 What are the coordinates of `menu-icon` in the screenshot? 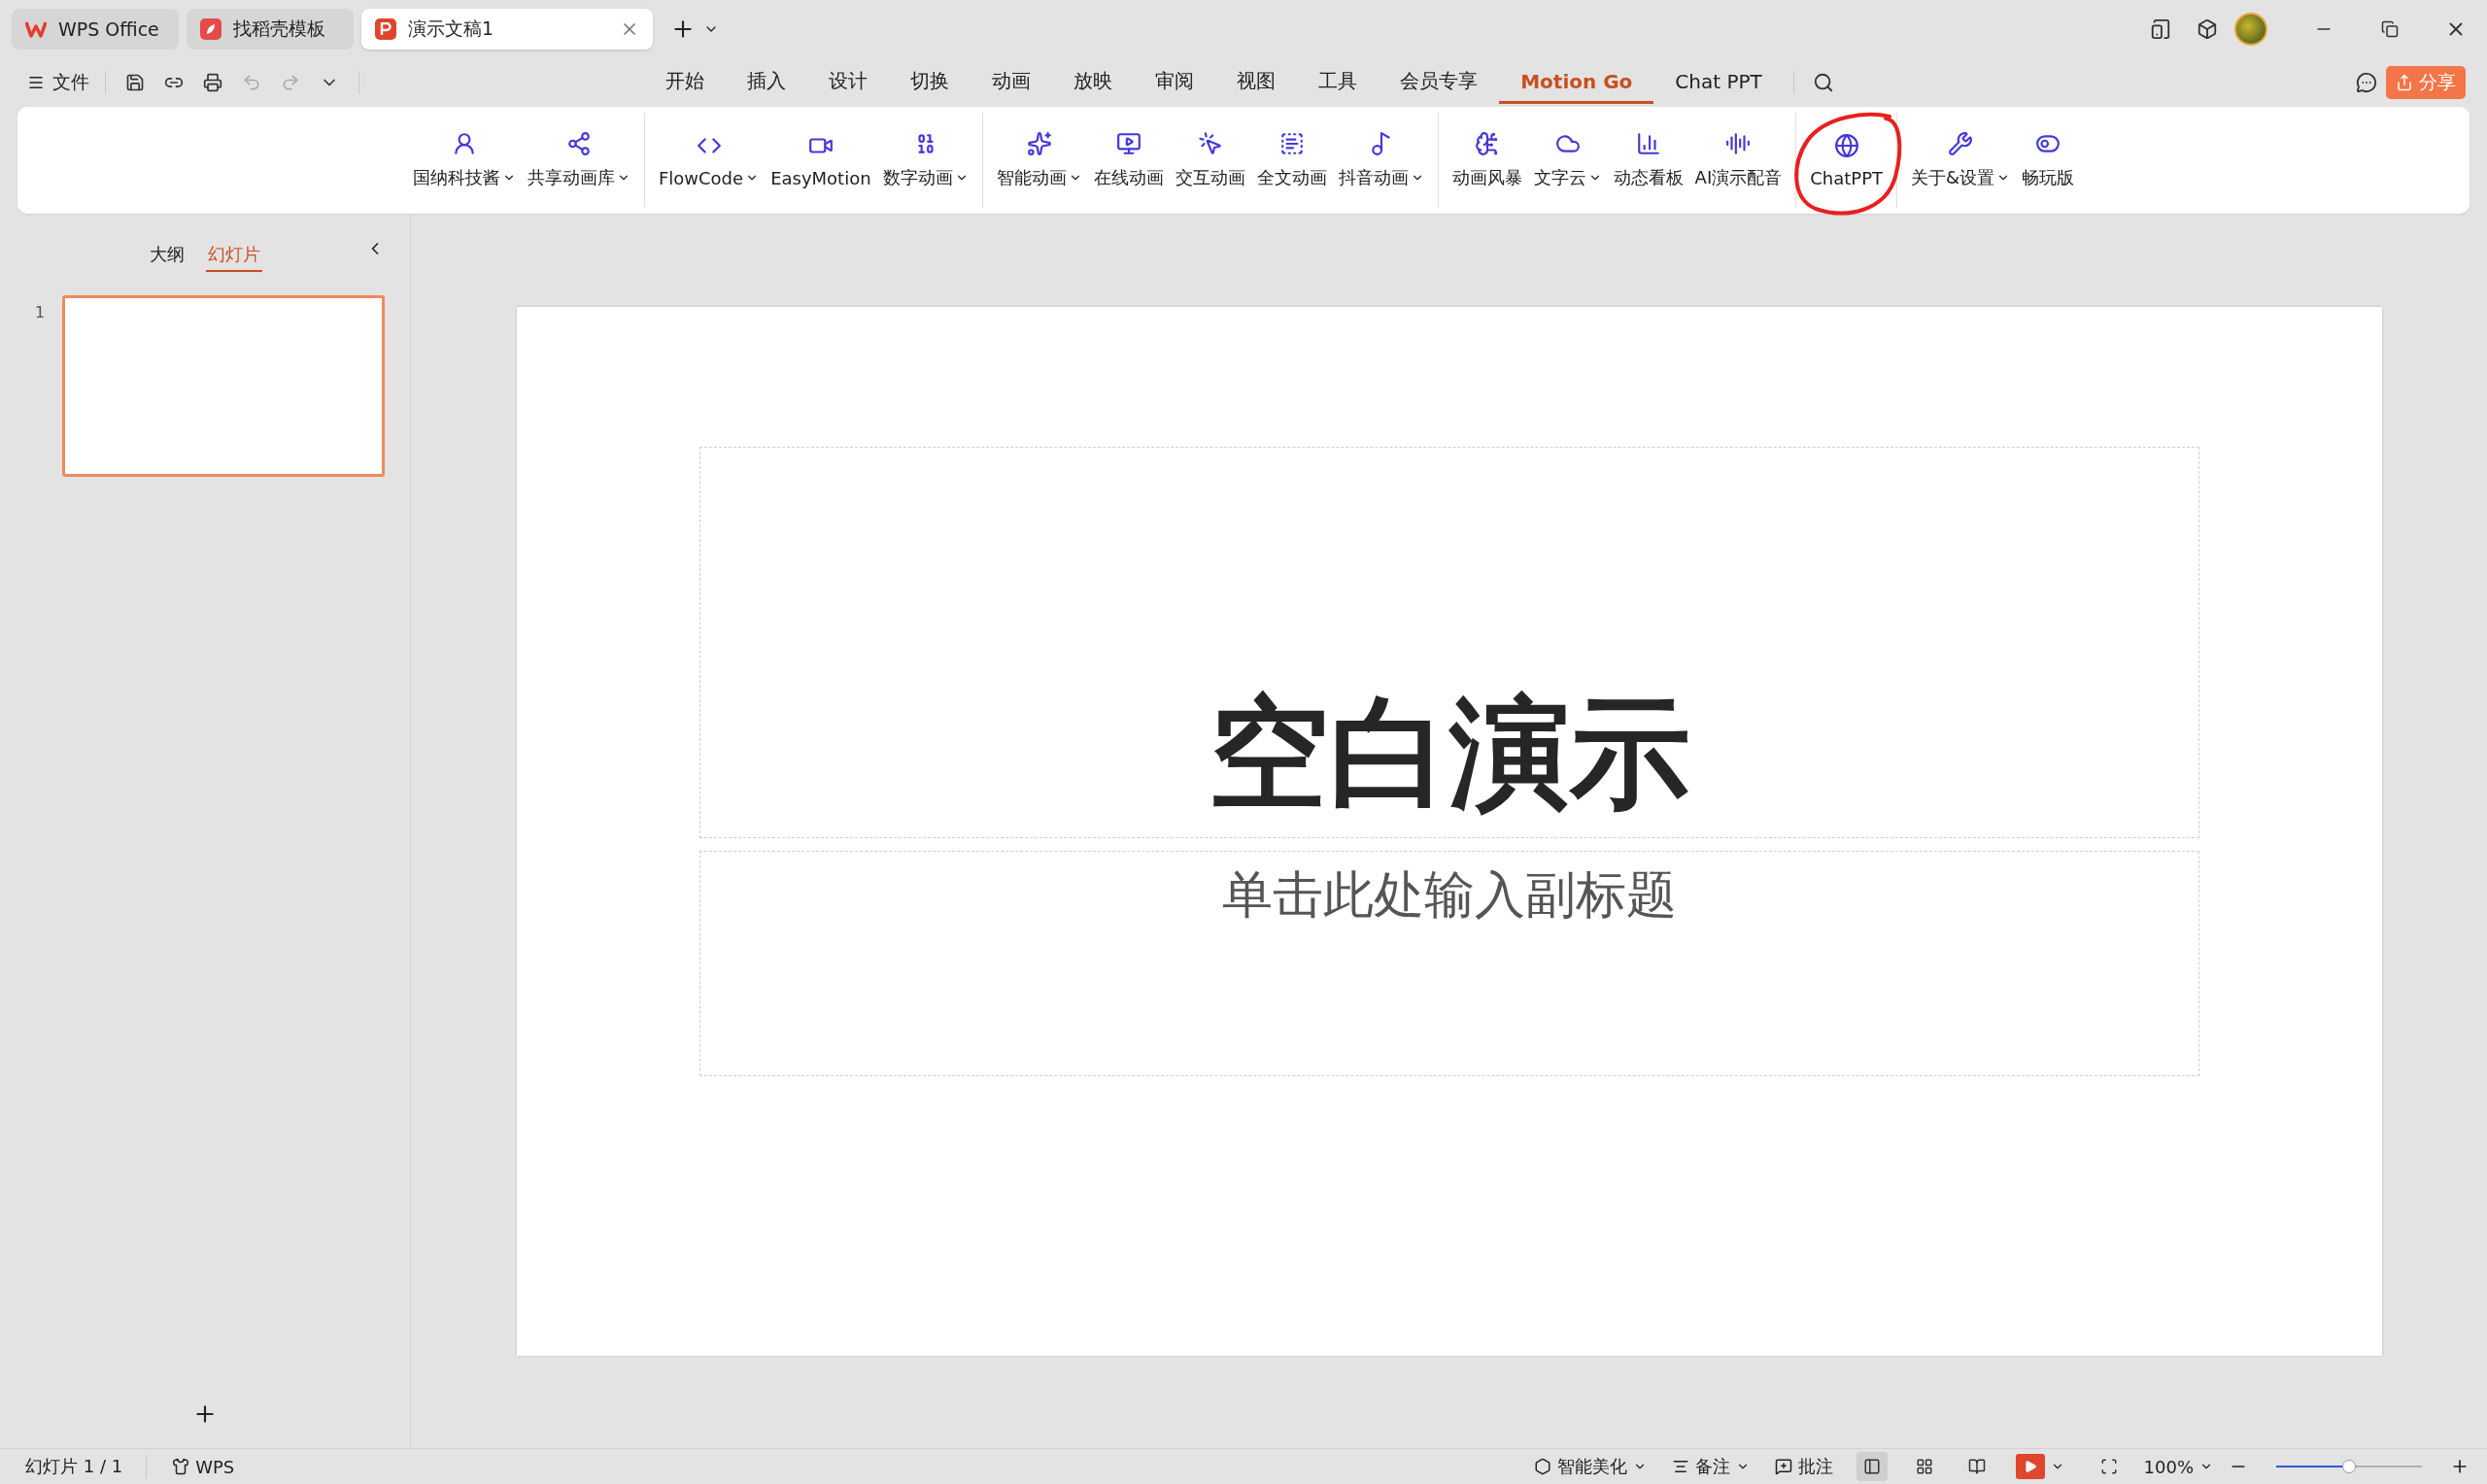 It's located at (36, 82).